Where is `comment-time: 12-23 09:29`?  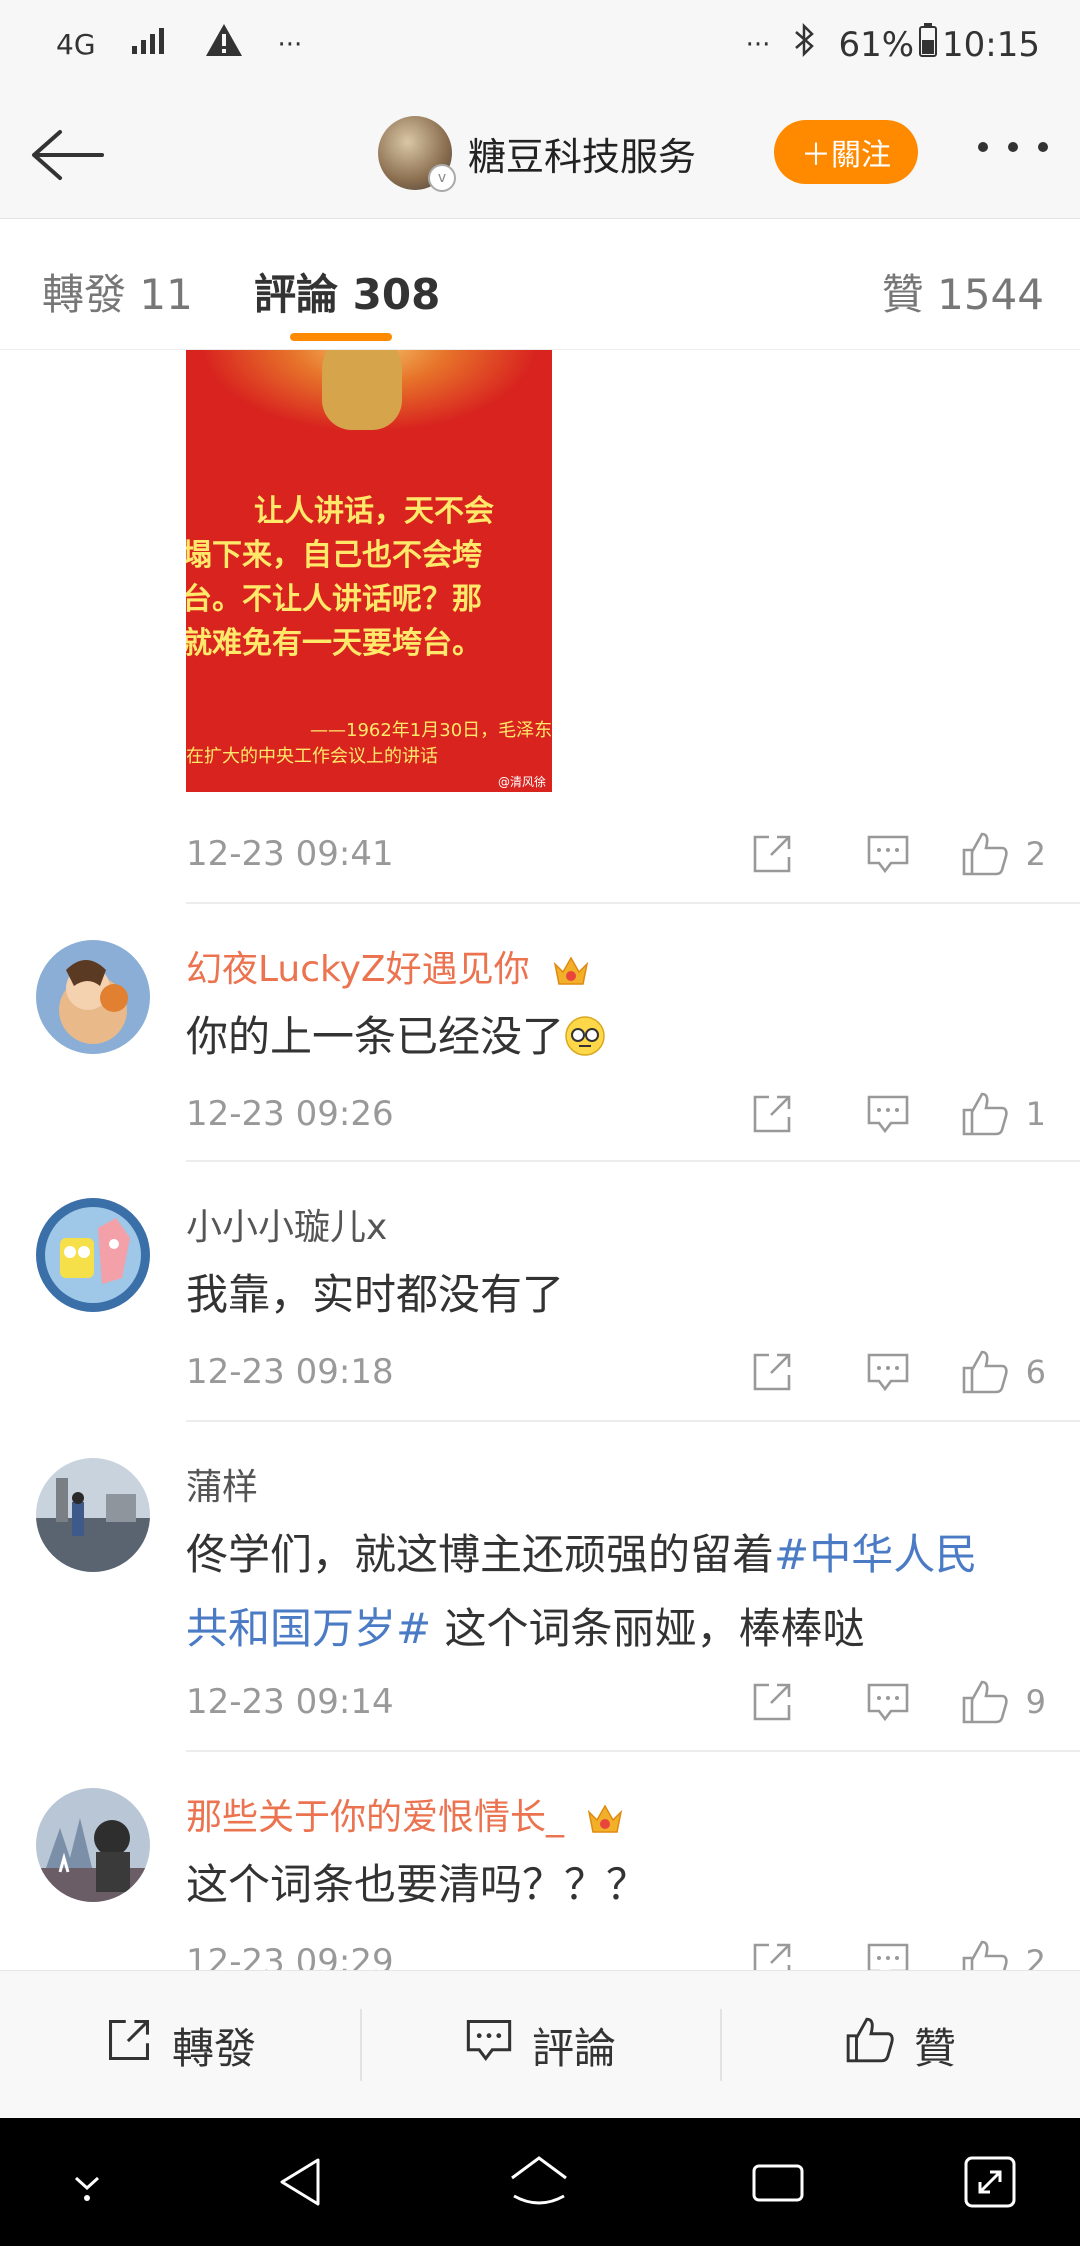
comment-time: 12-23 09:29 is located at coordinates (290, 1956).